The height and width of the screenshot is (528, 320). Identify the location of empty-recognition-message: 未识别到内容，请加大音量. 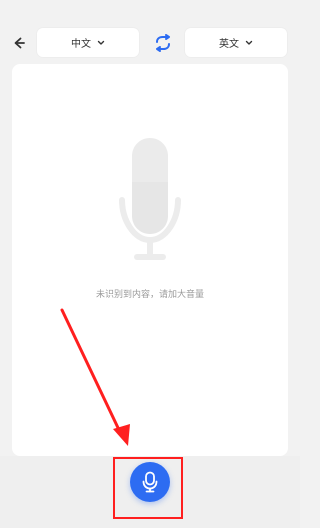
(149, 295).